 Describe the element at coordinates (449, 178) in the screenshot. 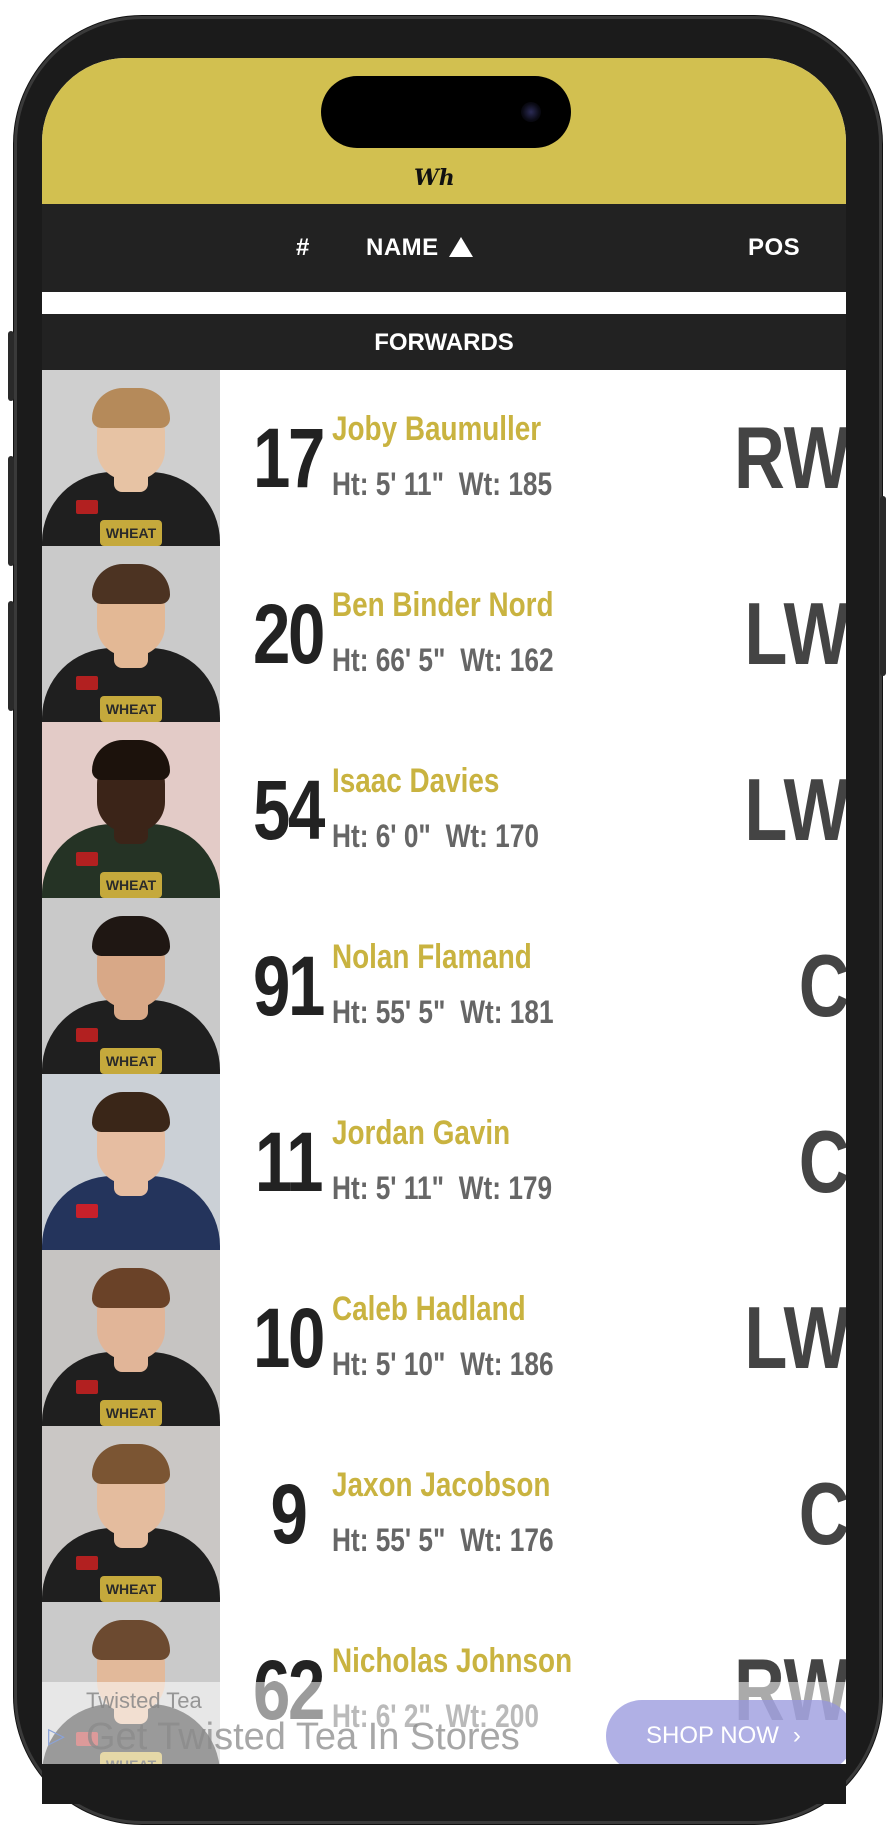

I see `team-logo: Wh` at that location.